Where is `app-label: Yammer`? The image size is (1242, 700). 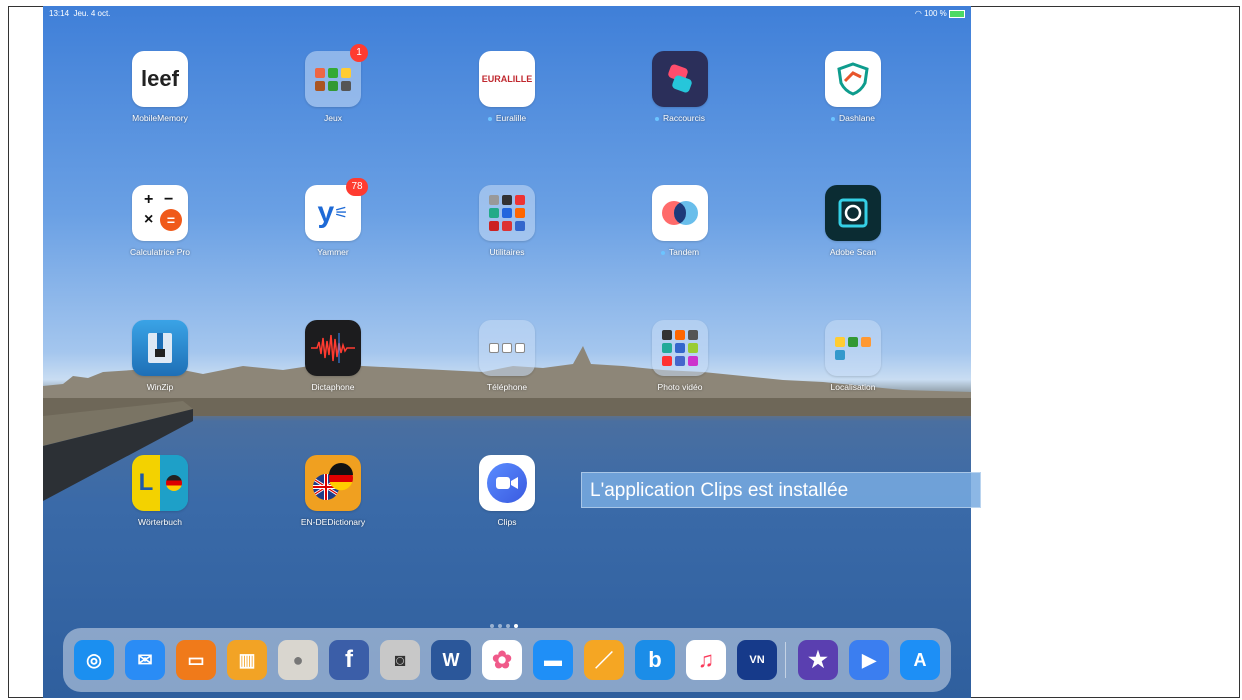
app-label: Yammer is located at coordinates (333, 252).